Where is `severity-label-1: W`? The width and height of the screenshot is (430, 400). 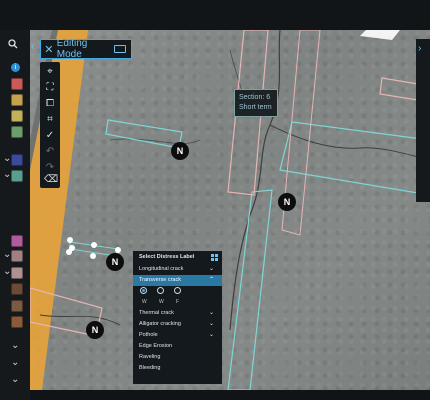 severity-label-1: W is located at coordinates (144, 302).